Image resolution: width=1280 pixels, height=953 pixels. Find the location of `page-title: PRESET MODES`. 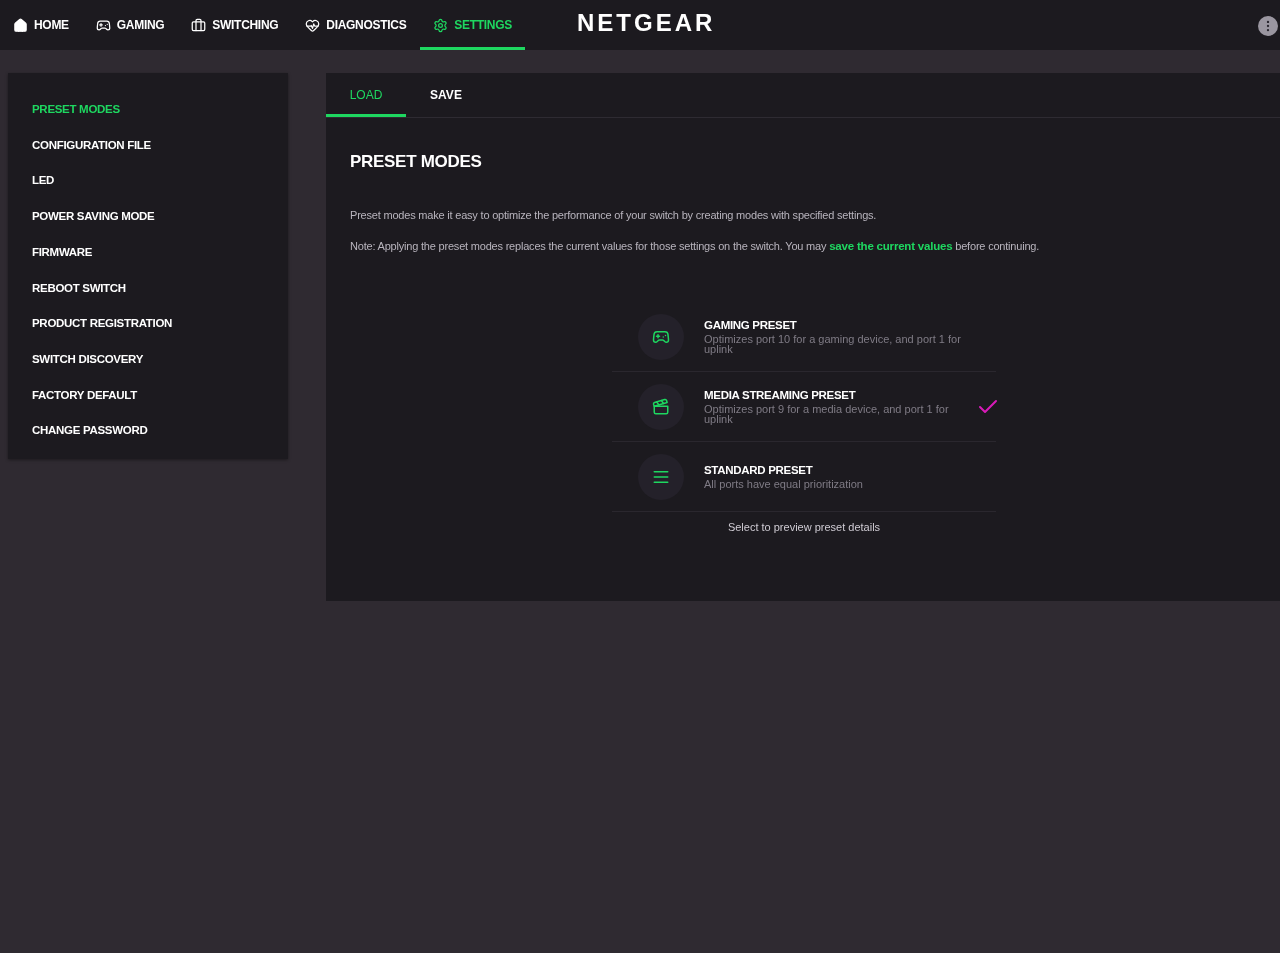

page-title: PRESET MODES is located at coordinates (416, 162).